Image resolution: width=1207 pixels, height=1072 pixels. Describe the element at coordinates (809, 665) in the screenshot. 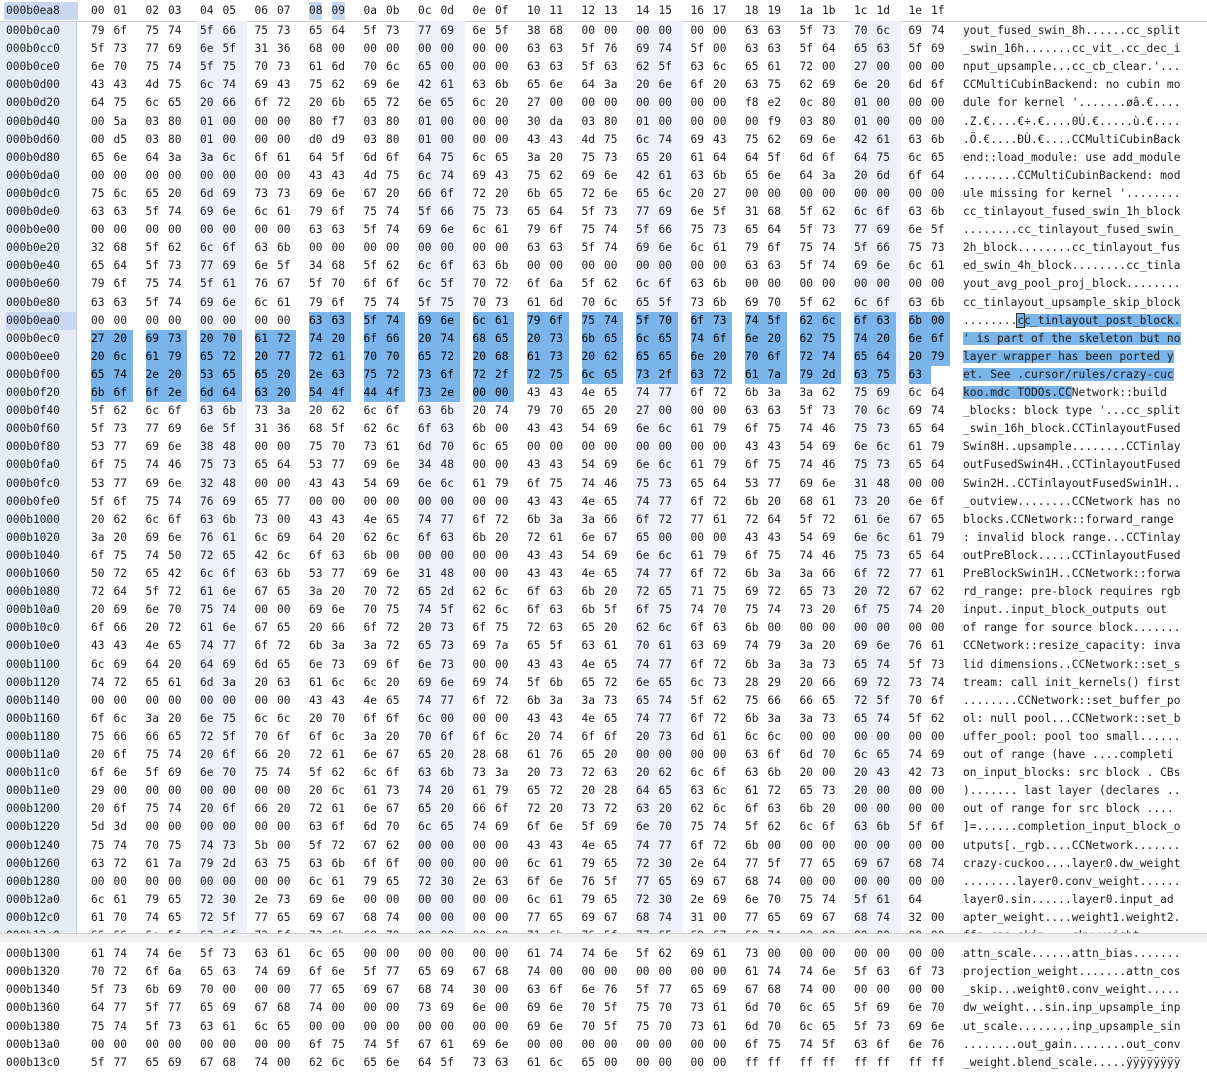

I see `hex-byte: 3a` at that location.